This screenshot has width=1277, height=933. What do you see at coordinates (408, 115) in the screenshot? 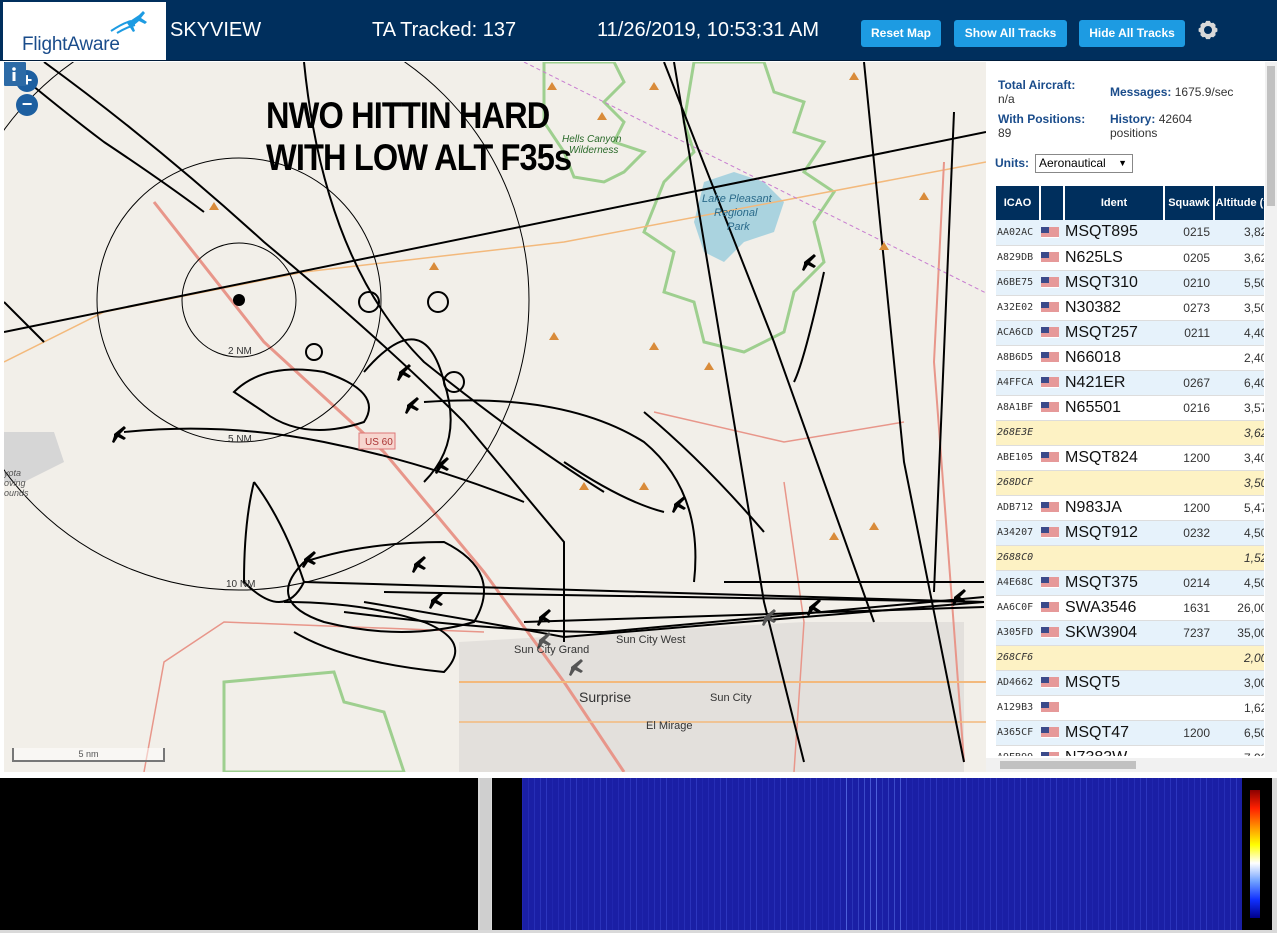
I see `overlay-line-1: NWO HITTIN HARD` at bounding box center [408, 115].